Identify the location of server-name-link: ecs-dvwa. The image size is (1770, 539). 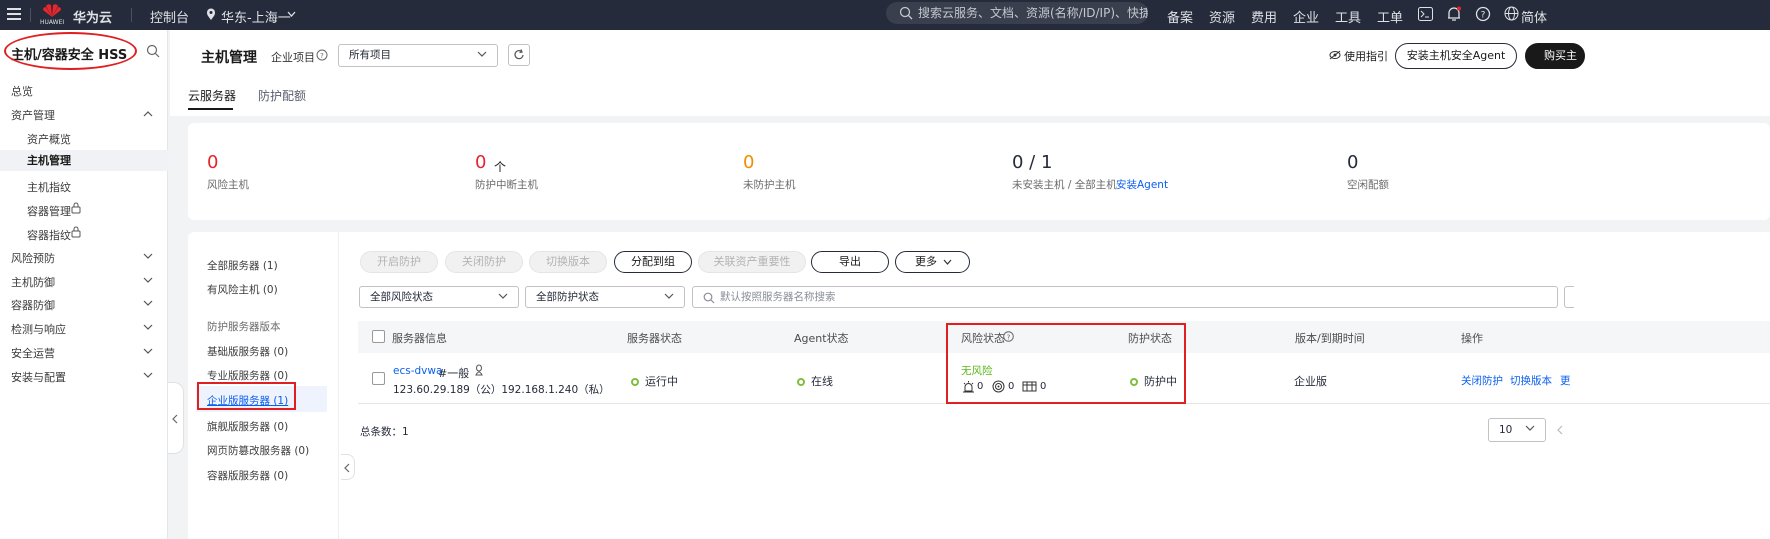
(417, 371).